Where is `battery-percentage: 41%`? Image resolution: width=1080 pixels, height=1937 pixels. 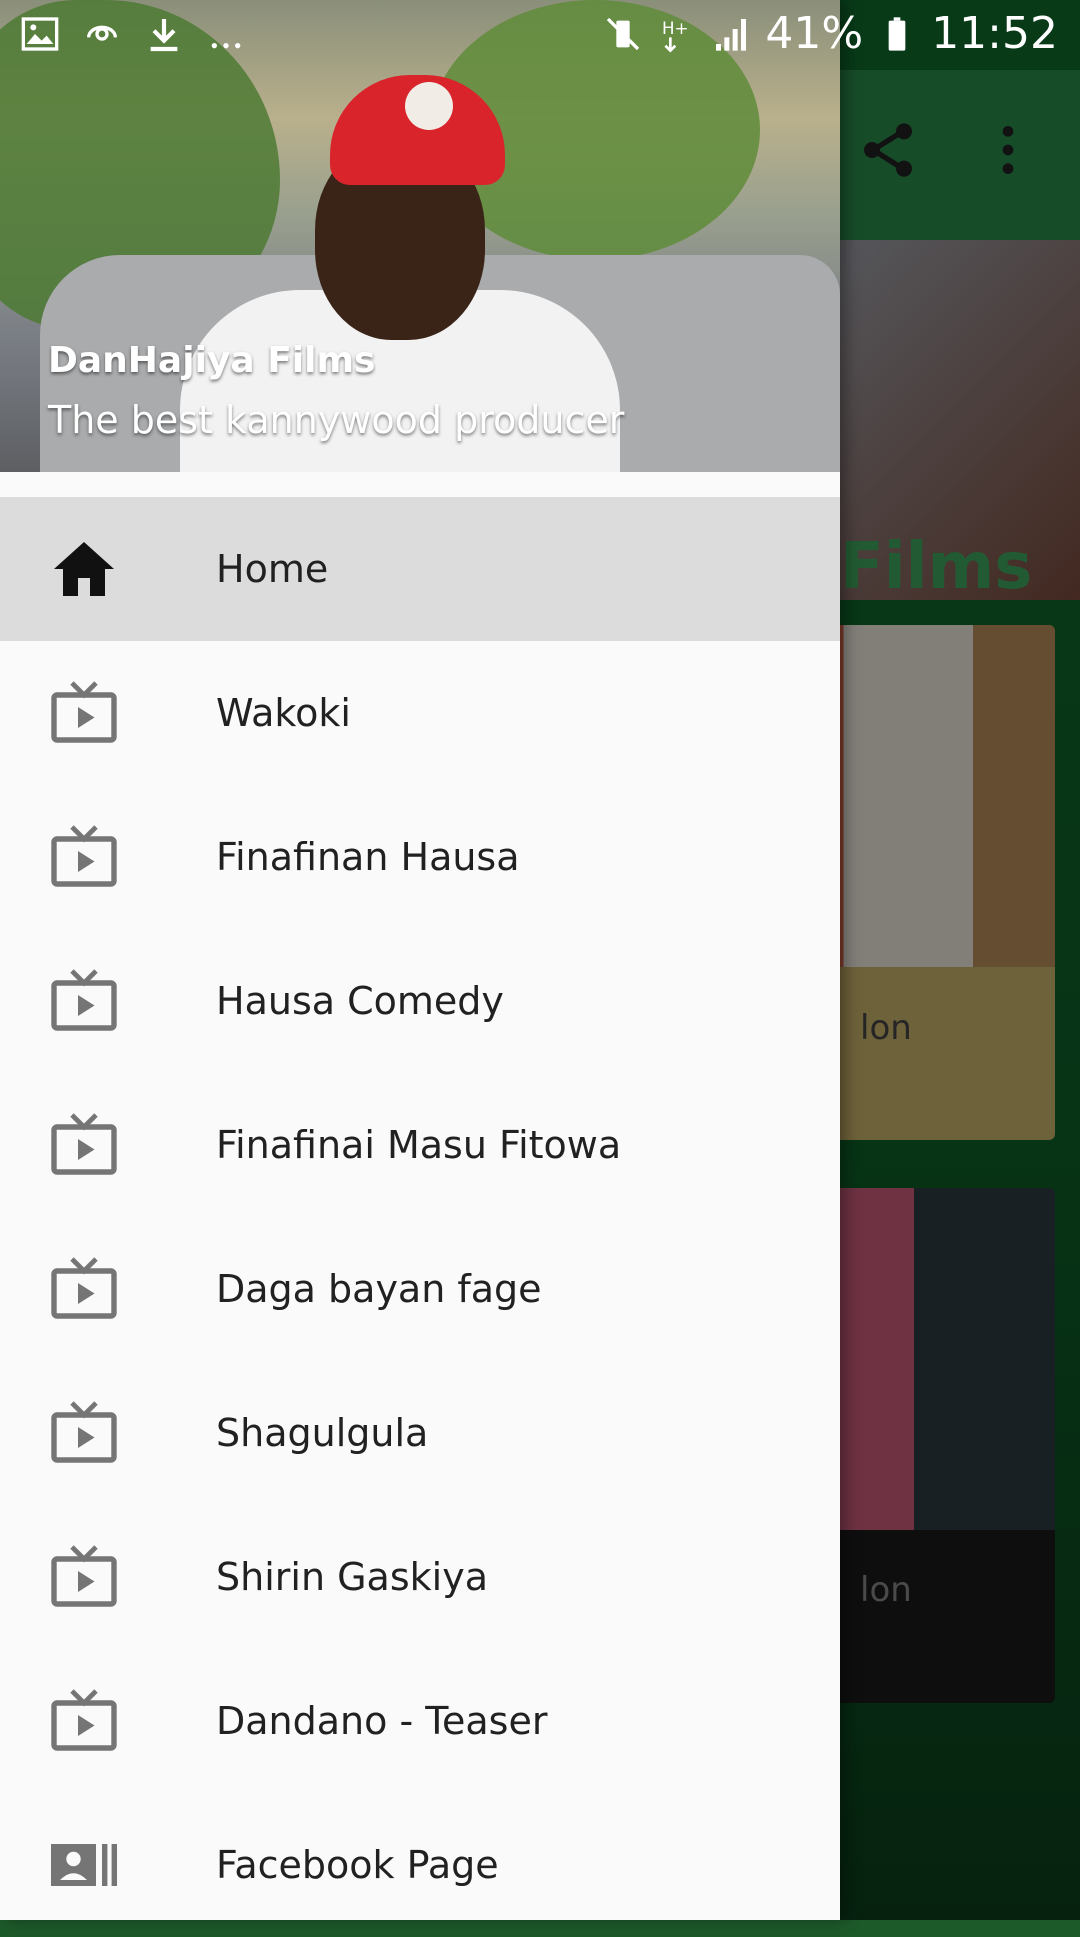 battery-percentage: 41% is located at coordinates (814, 33).